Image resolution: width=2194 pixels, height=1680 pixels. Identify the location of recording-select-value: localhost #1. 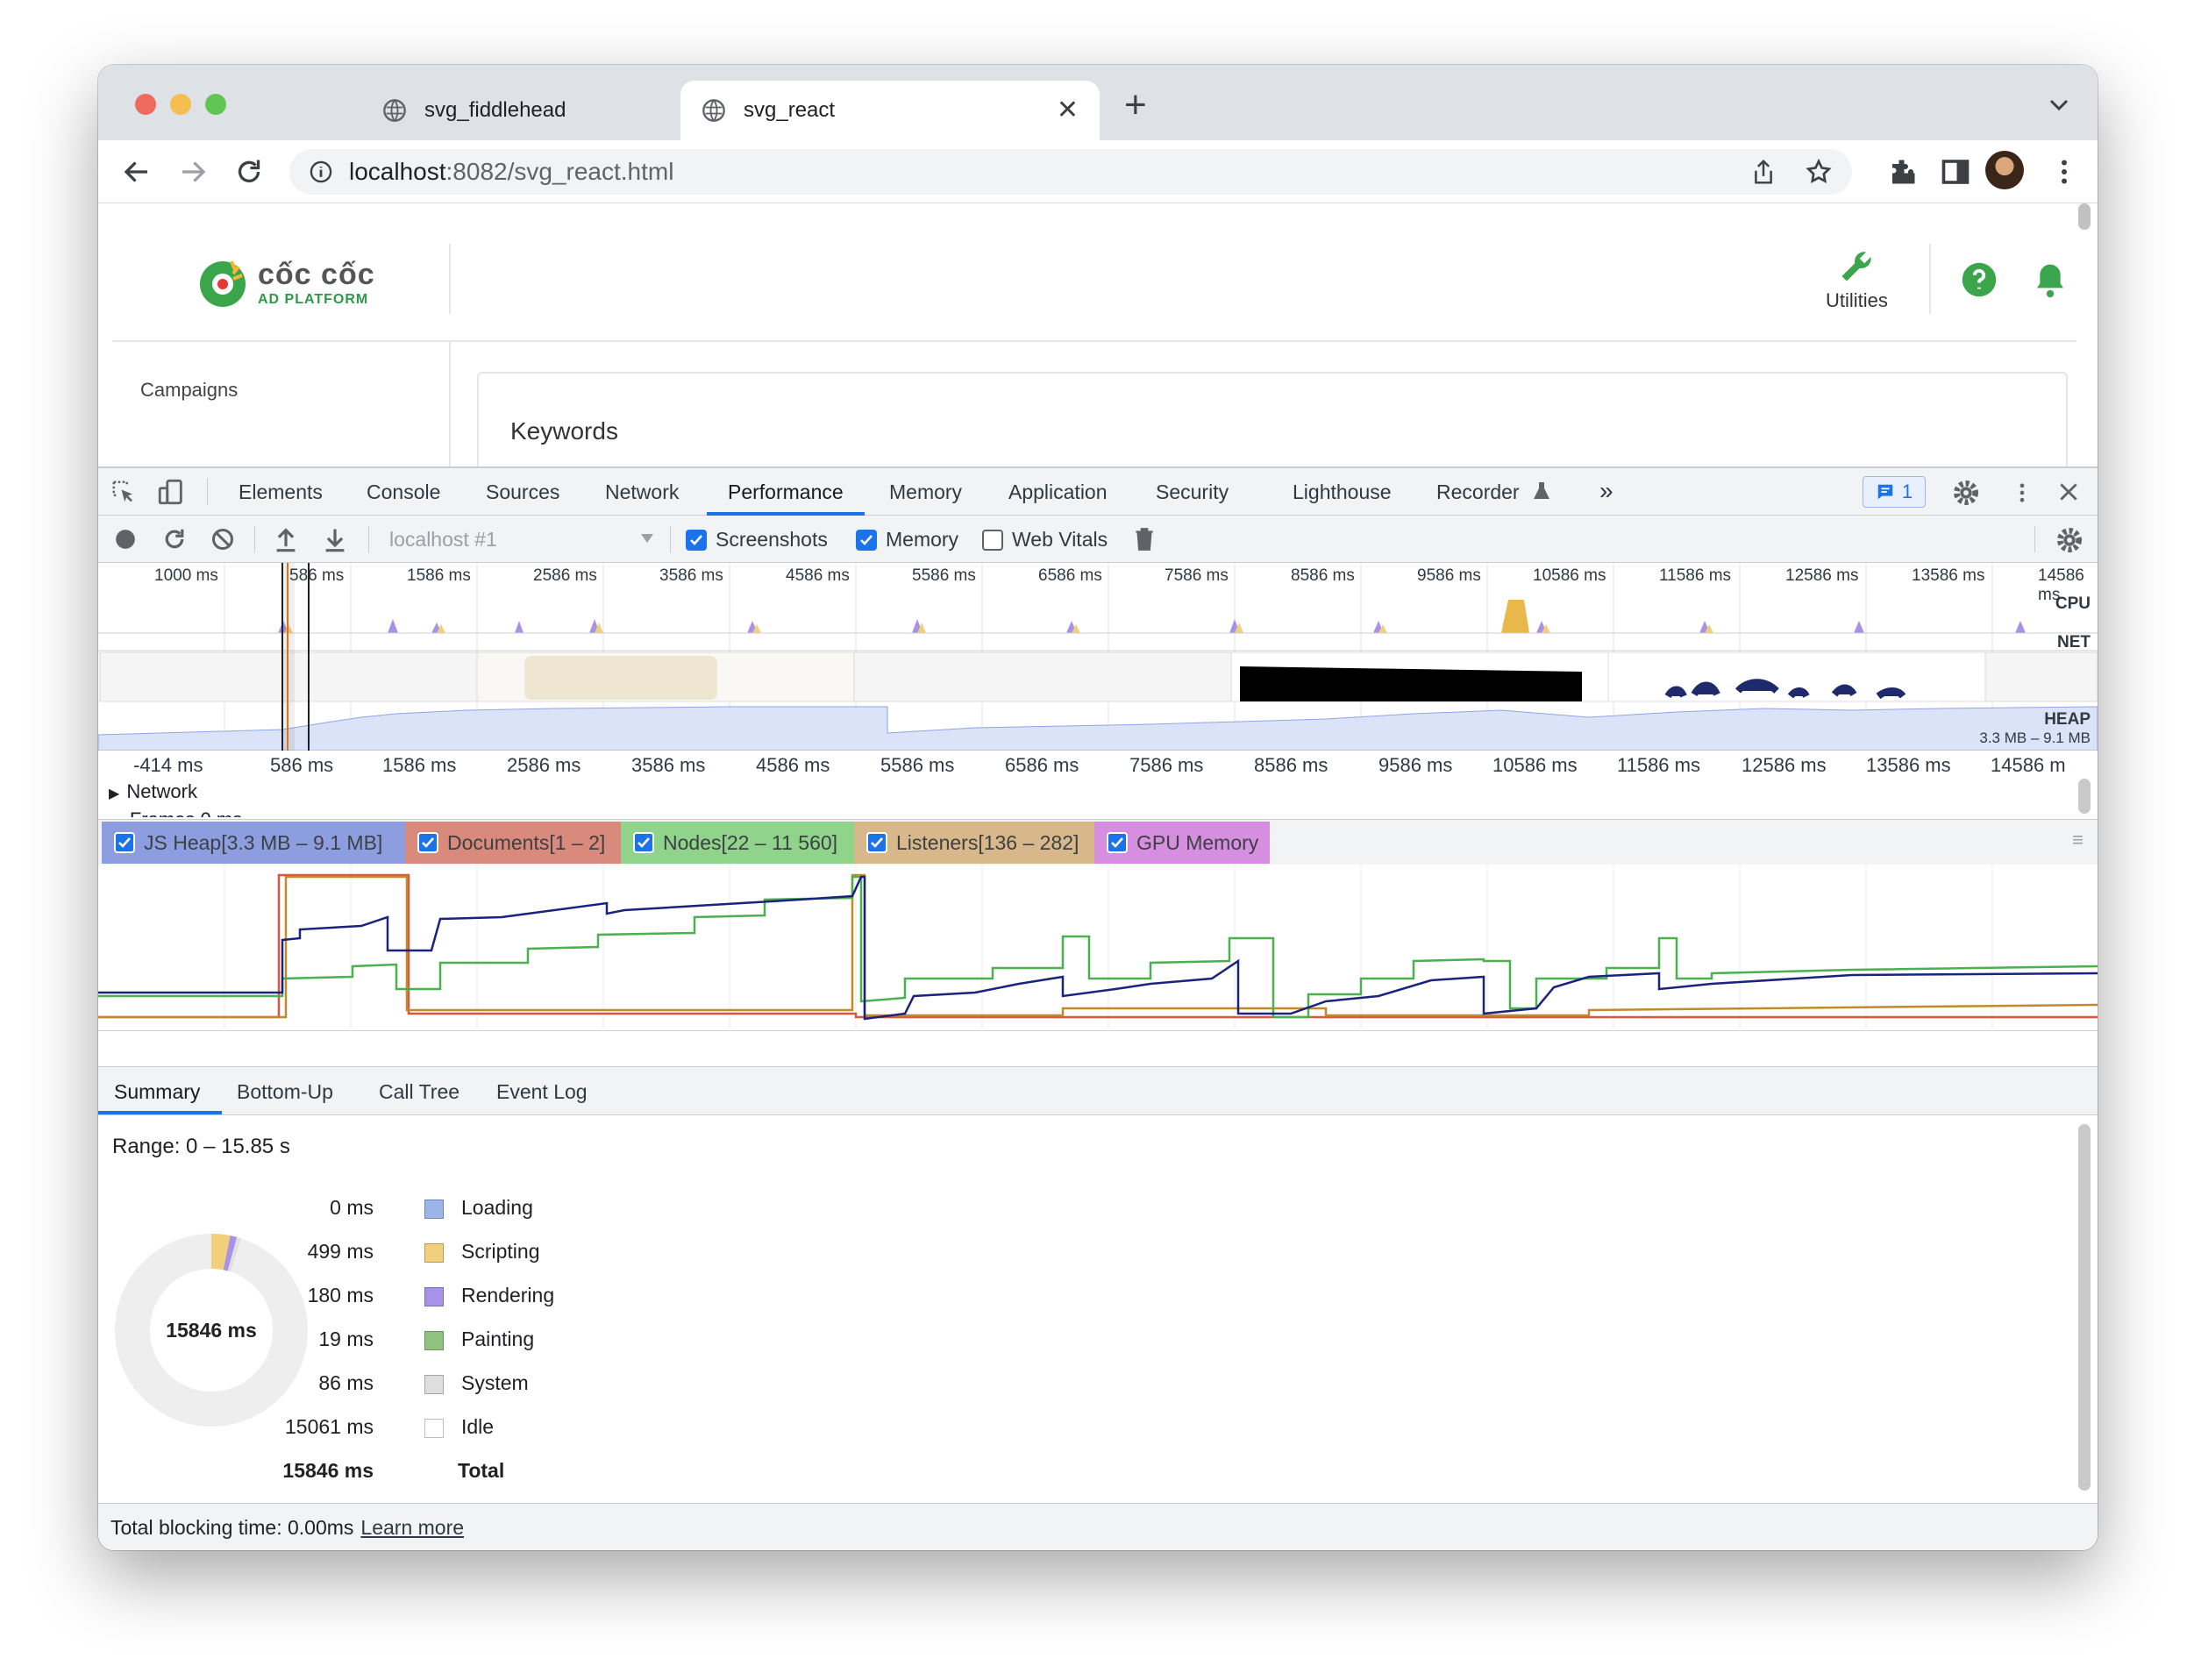
(443, 539).